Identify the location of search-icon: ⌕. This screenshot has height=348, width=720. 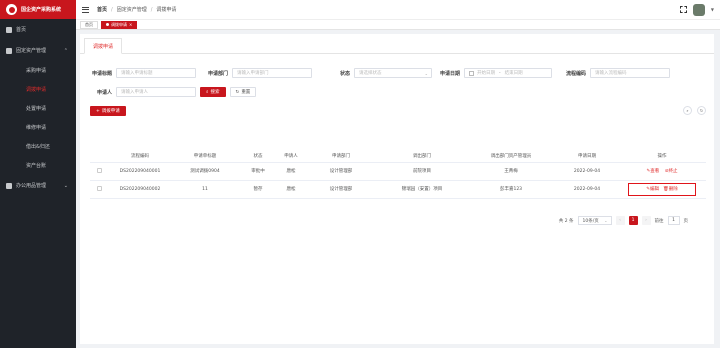
(207, 92).